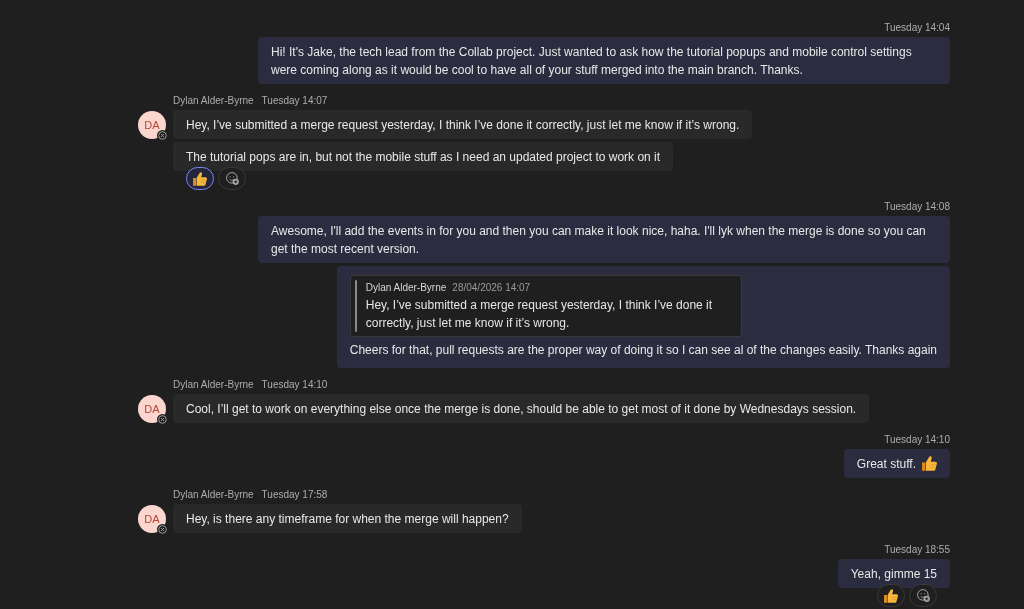 The image size is (1024, 609). What do you see at coordinates (592, 61) in the screenshot?
I see `message-text: Hi! It's Jake, the tech lead from the Collab project. Just wanted to ask how the tutorial popups and mobile control settings were coming along as it would be cool to have all of your stuff merged into the main branch. Thanks.` at bounding box center [592, 61].